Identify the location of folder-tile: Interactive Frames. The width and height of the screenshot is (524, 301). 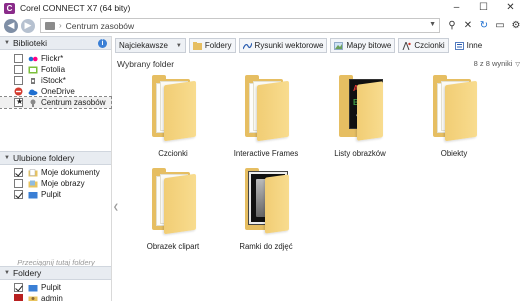
(266, 123).